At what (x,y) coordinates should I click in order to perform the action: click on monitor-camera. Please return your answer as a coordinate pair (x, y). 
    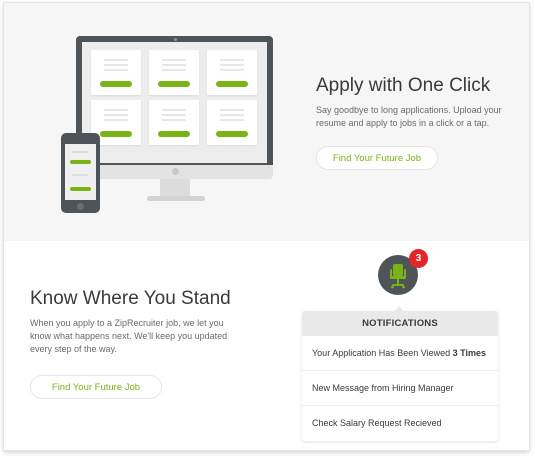
    Looking at the image, I should click on (175, 39).